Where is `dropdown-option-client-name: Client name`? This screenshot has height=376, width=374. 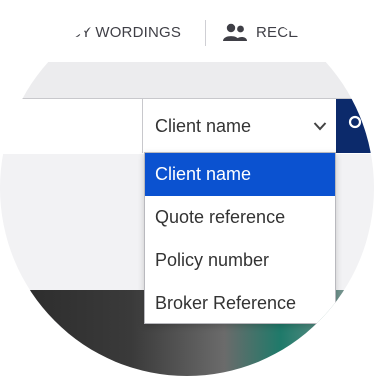
dropdown-option-client-name: Client name is located at coordinates (240, 174).